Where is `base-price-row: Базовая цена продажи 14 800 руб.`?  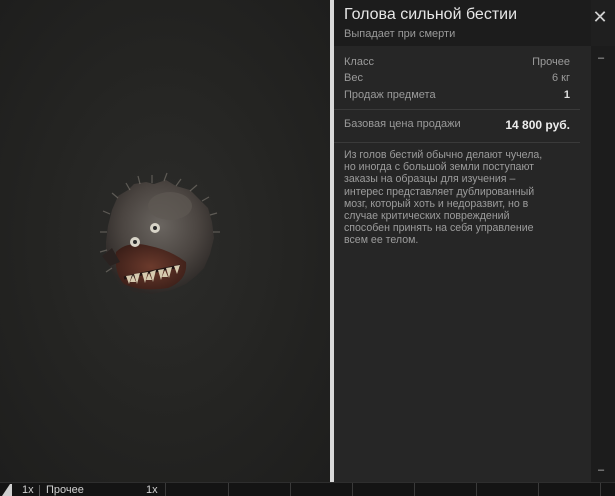 base-price-row: Базовая цена продажи 14 800 руб. is located at coordinates (457, 126).